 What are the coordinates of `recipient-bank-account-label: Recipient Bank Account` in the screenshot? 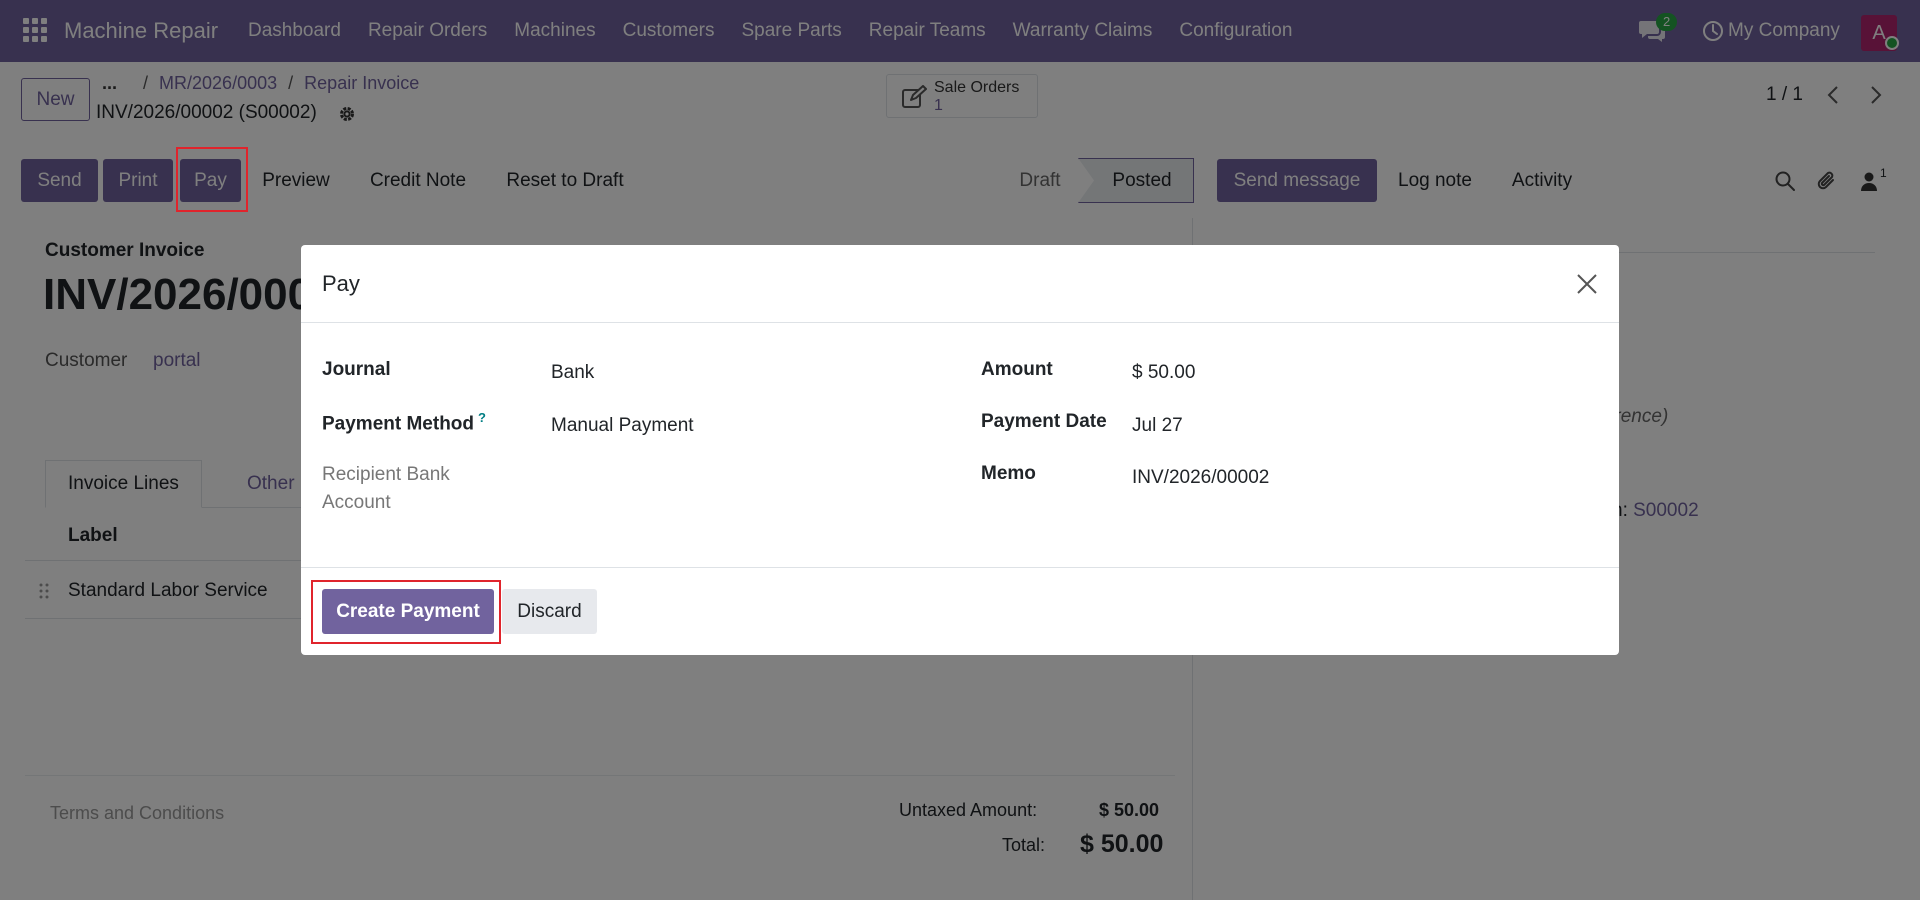 It's located at (386, 488).